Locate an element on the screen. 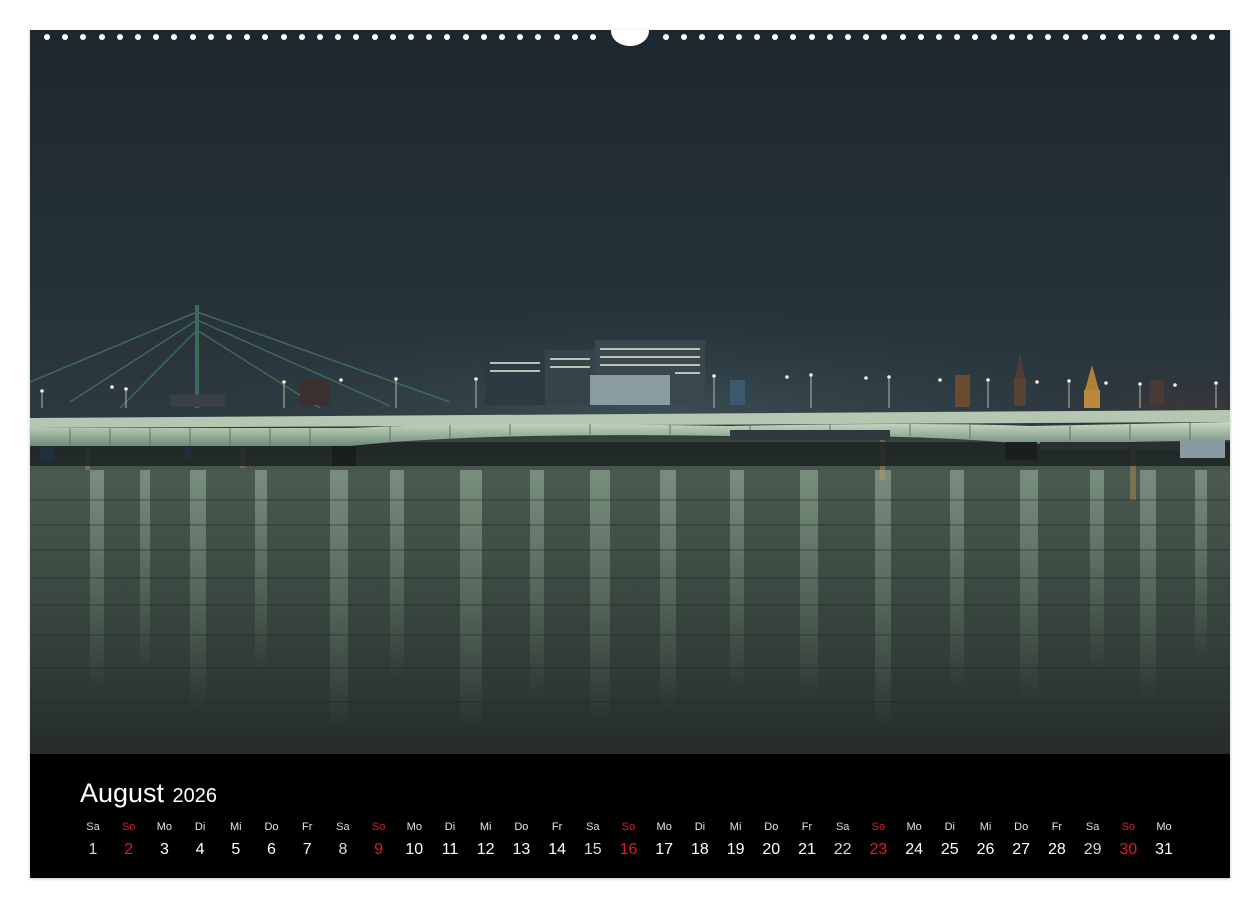 This screenshot has width=1260, height=908. day-column: Fr 21 is located at coordinates (807, 839).